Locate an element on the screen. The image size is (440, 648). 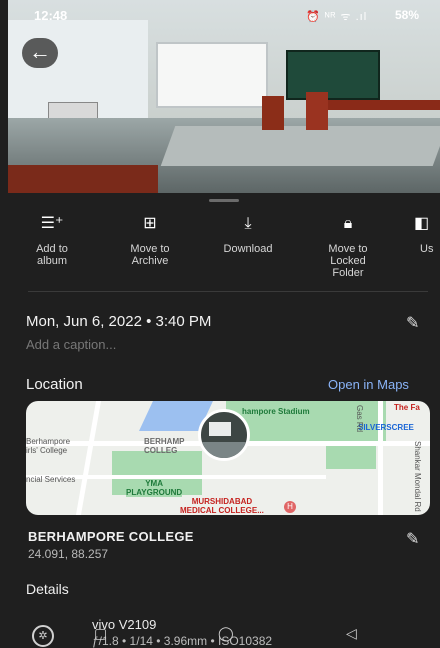
map-label: hampore Stadium is located at coordinates (276, 411).